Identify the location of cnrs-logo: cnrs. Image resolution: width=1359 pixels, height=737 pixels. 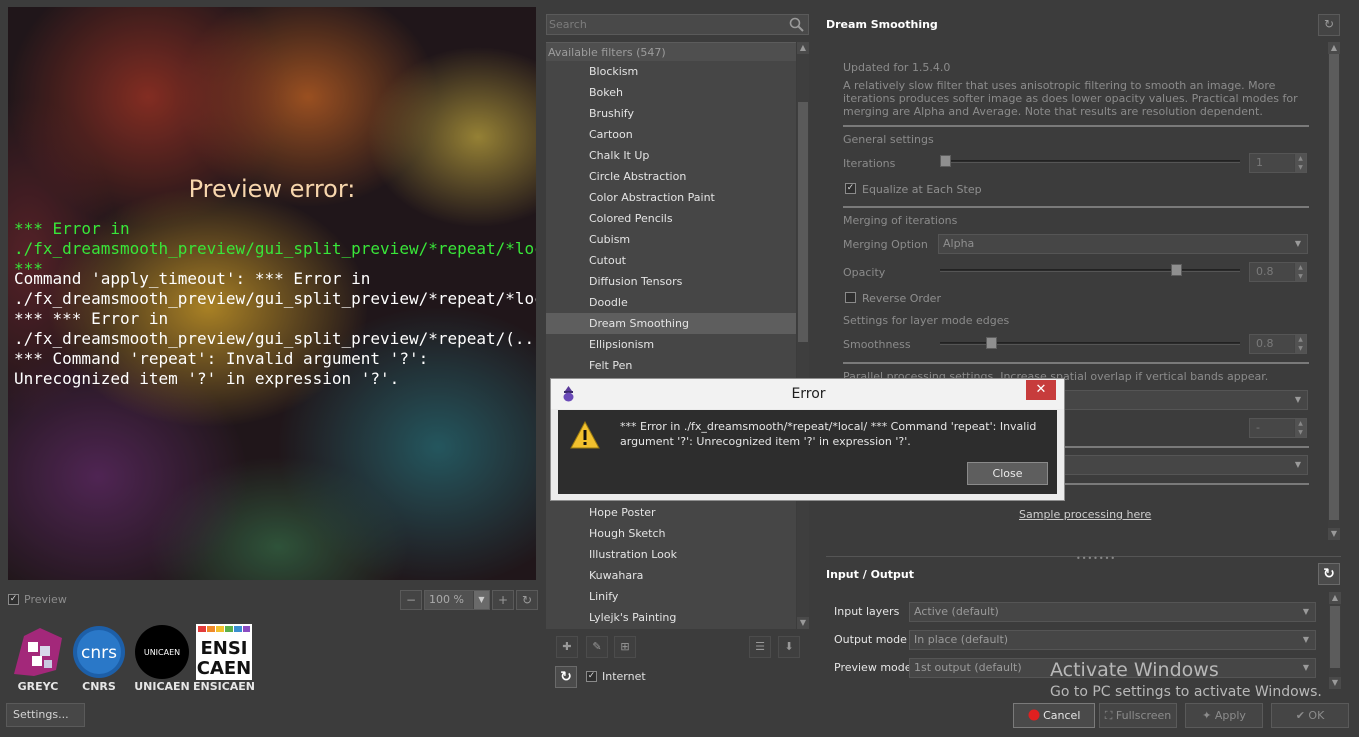
(99, 652).